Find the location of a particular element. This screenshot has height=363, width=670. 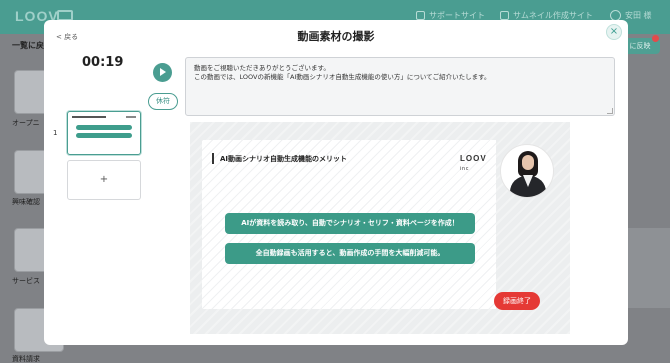

section-label: オープニ is located at coordinates (26, 123).